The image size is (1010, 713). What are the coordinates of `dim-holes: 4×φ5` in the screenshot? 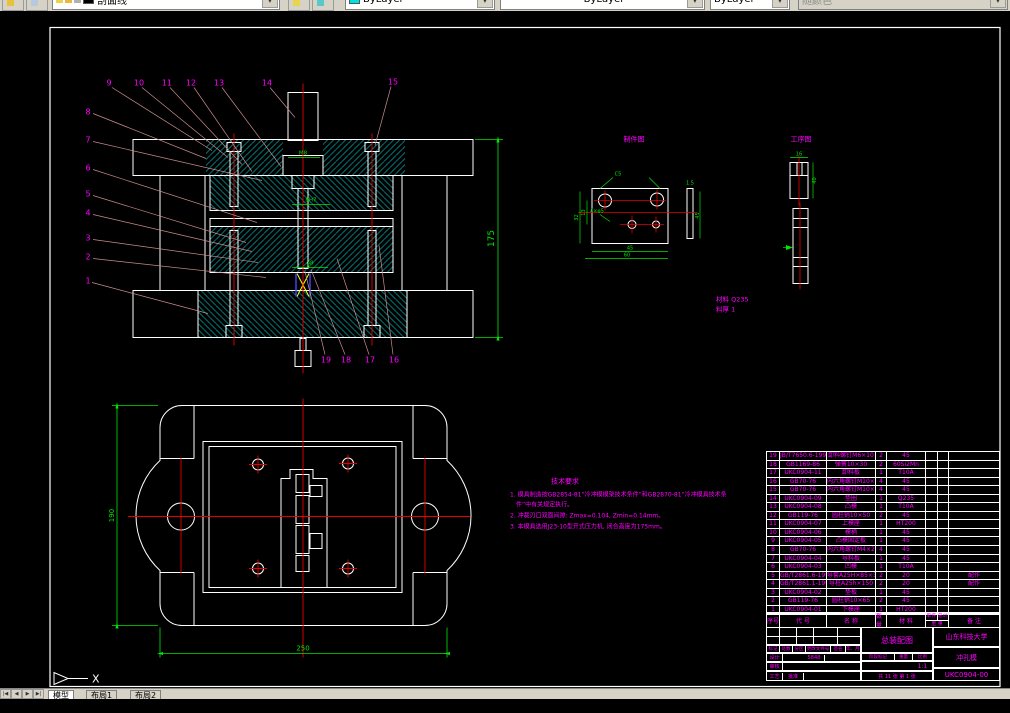 It's located at (597, 212).